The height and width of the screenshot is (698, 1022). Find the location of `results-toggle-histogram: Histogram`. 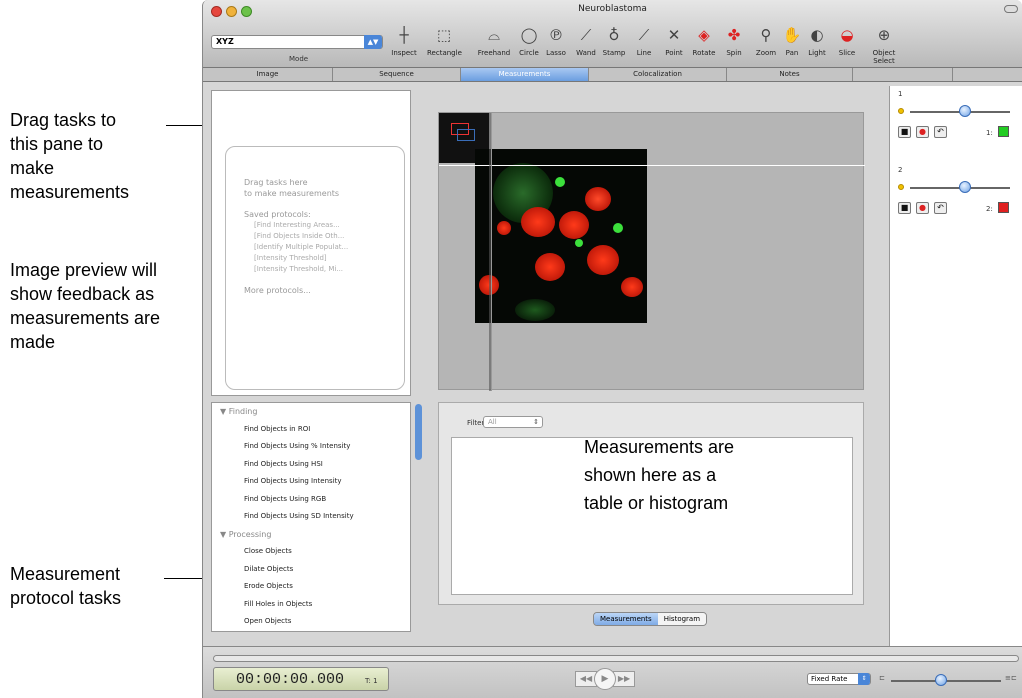

results-toggle-histogram: Histogram is located at coordinates (682, 619).